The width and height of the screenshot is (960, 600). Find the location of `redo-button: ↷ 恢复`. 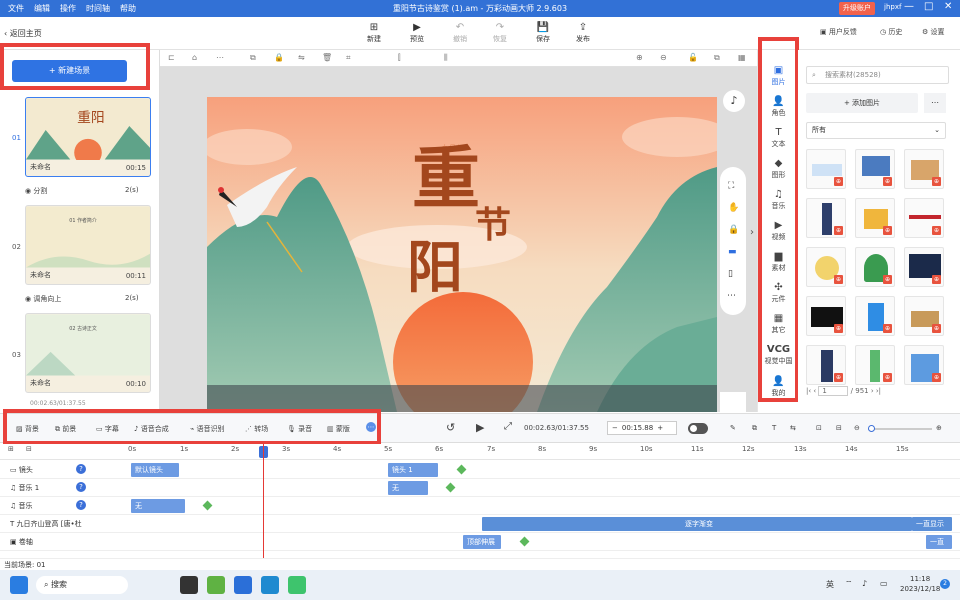

redo-button: ↷ 恢复 is located at coordinates (500, 32).